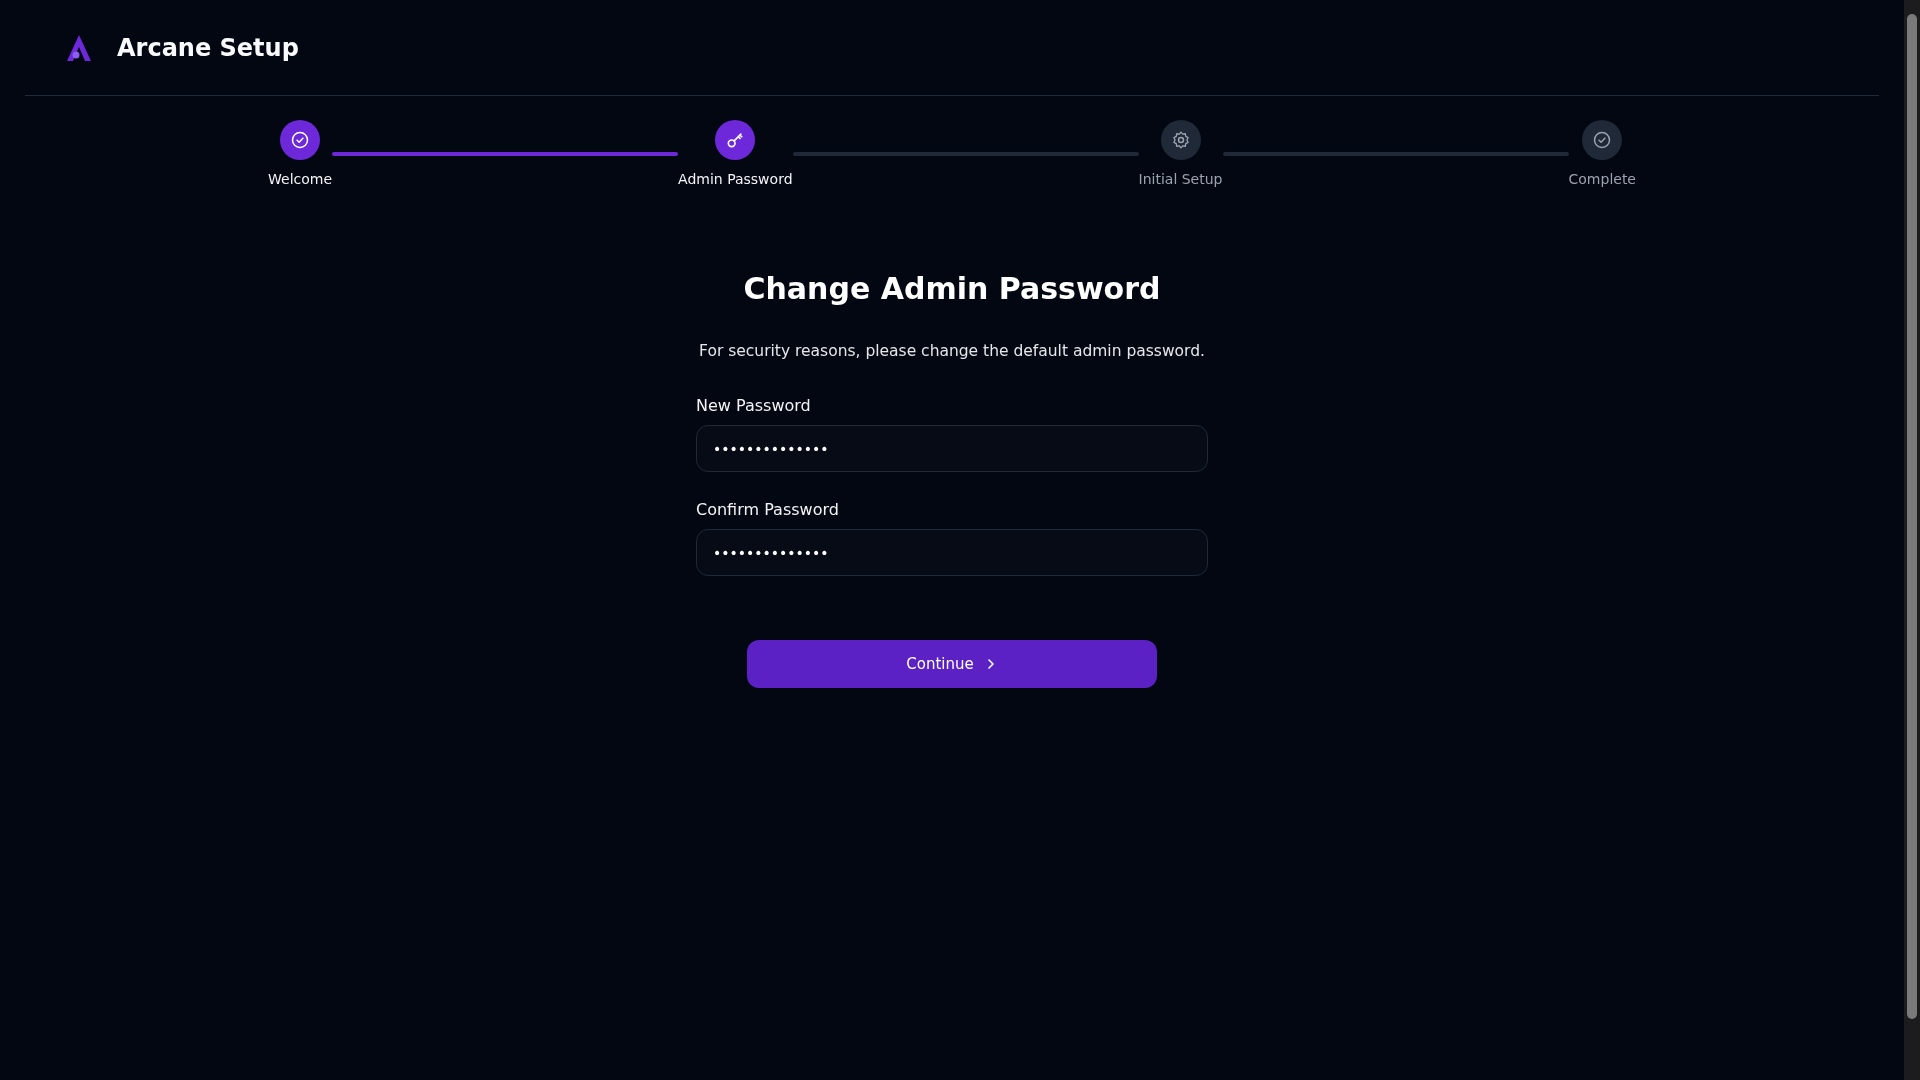  What do you see at coordinates (1912, 516) in the screenshot?
I see `scrollbar-thumb` at bounding box center [1912, 516].